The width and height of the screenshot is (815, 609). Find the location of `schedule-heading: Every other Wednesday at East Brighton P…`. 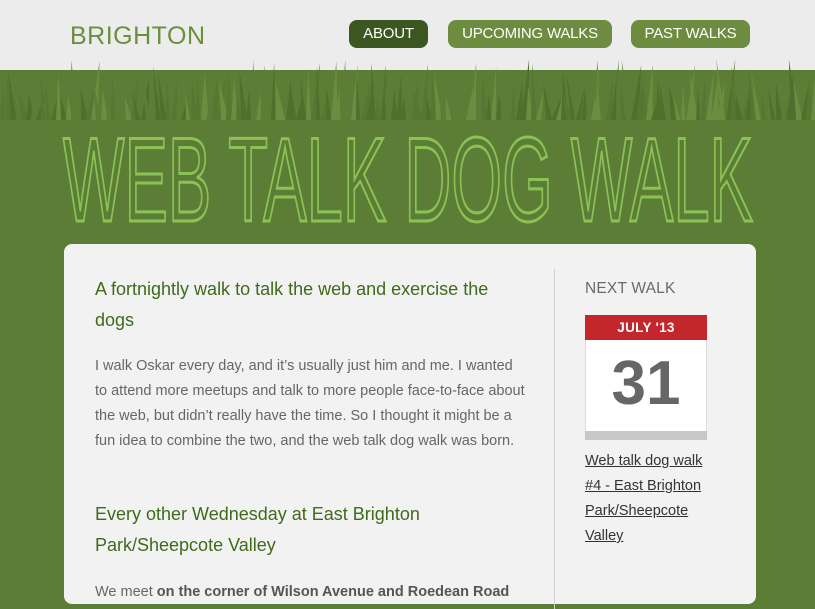

schedule-heading: Every other Wednesday at East Brighton P… is located at coordinates (257, 529).